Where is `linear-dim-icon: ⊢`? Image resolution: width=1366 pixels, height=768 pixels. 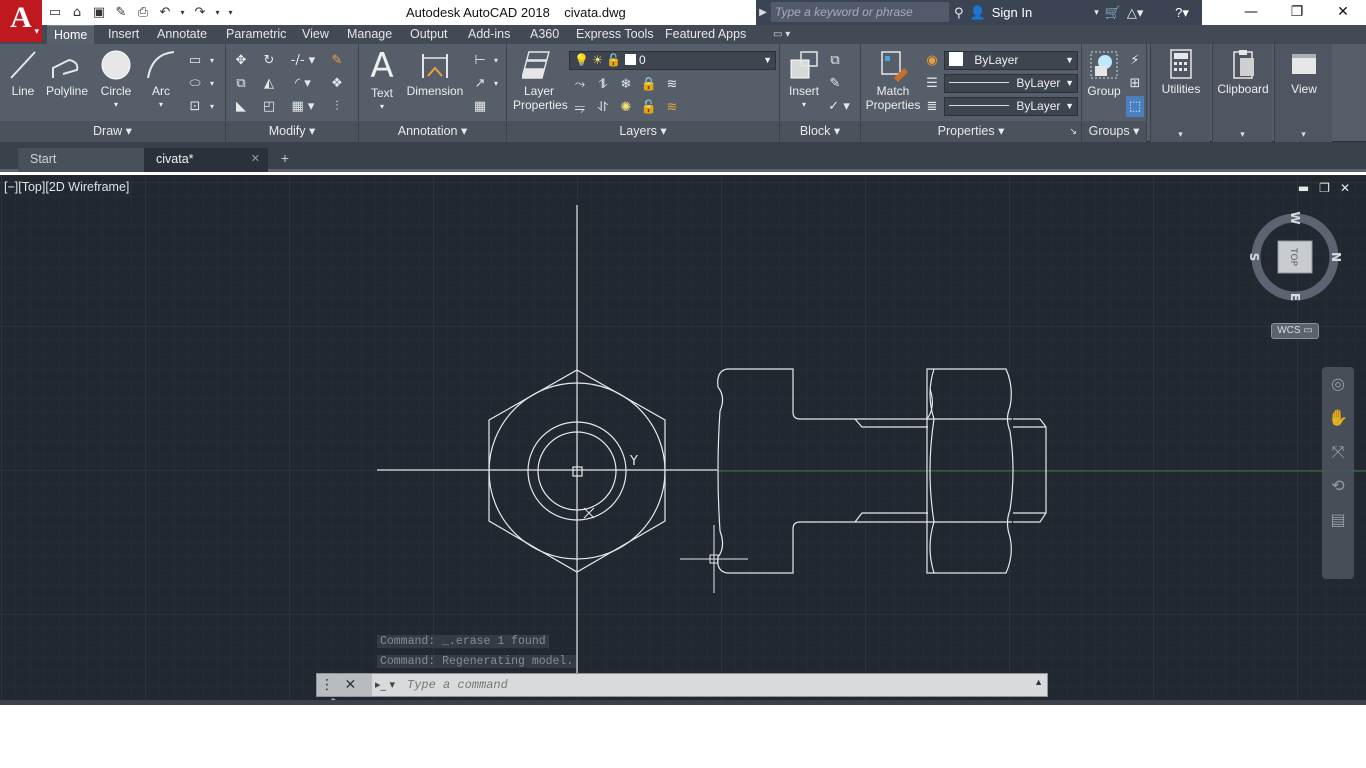 linear-dim-icon: ⊢ is located at coordinates (480, 60).